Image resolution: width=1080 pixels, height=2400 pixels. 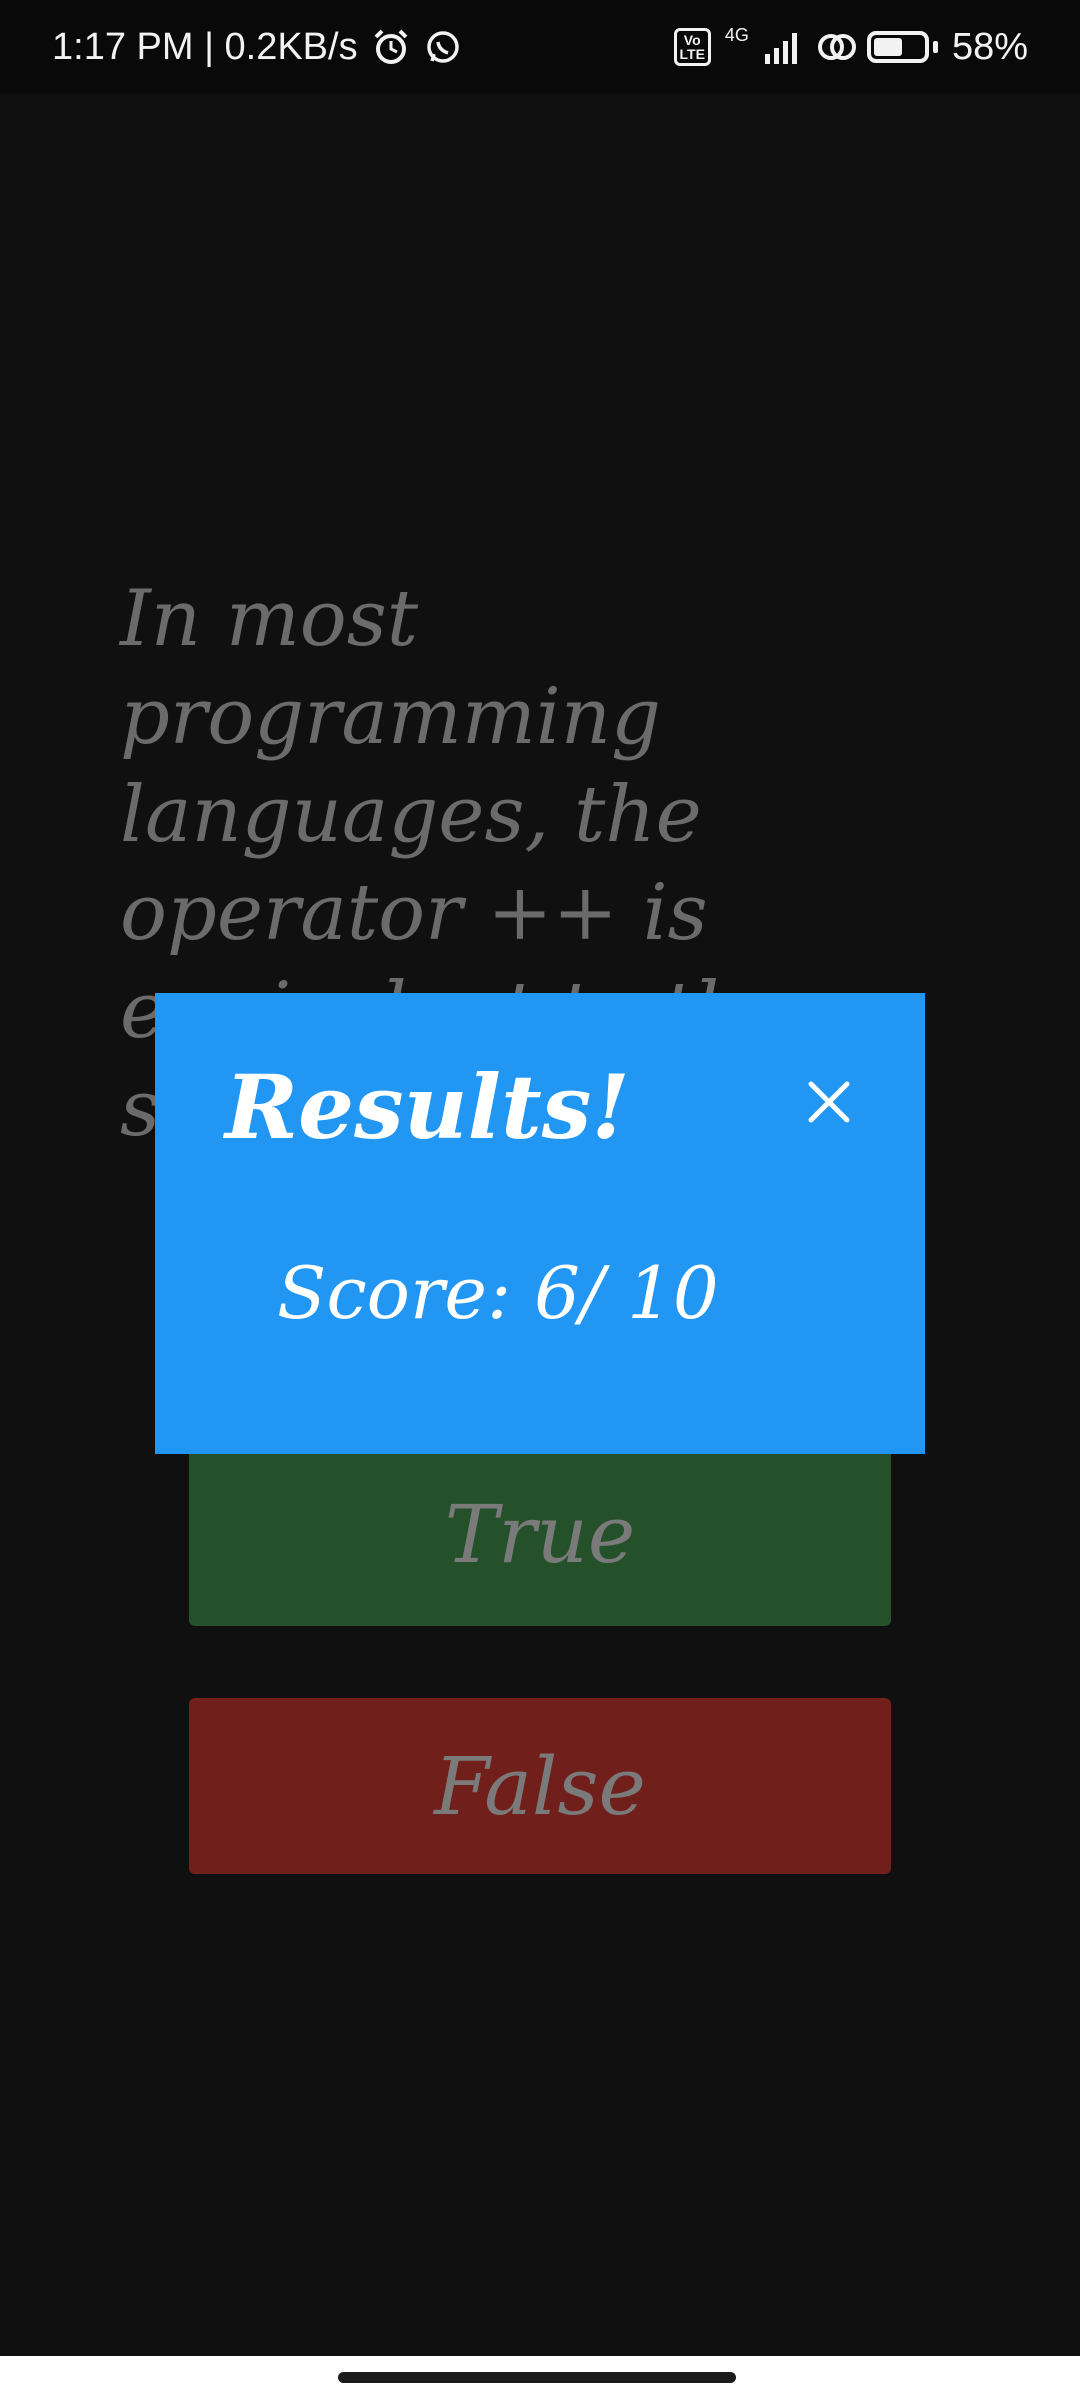 I want to click on battery-body, so click(x=897, y=47).